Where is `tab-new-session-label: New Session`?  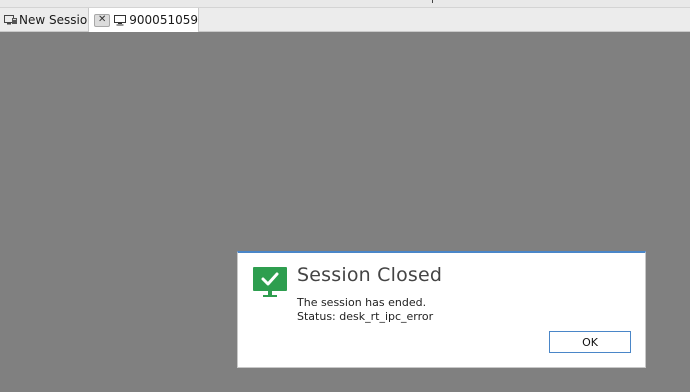
tab-new-session-label: New Session is located at coordinates (57, 19).